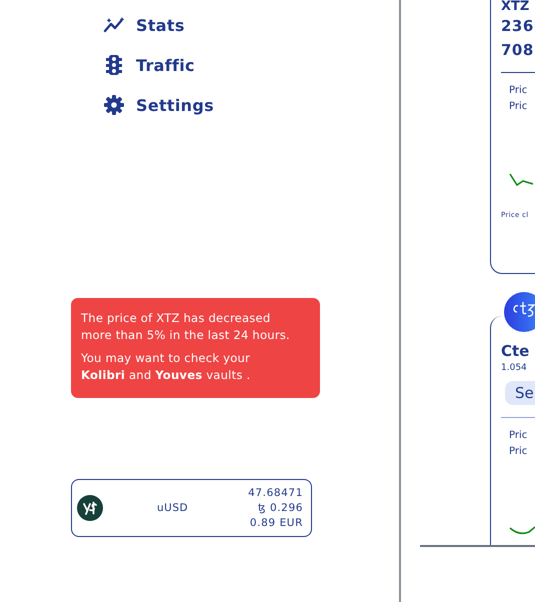  What do you see at coordinates (114, 105) in the screenshot?
I see `settings-icon` at bounding box center [114, 105].